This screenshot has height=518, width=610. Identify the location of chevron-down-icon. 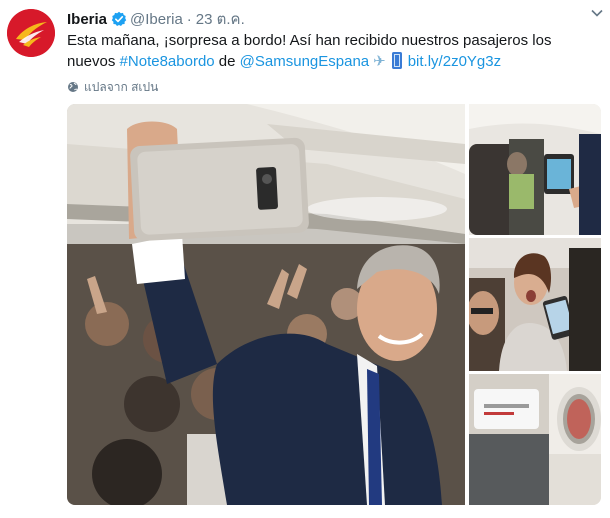
(597, 13).